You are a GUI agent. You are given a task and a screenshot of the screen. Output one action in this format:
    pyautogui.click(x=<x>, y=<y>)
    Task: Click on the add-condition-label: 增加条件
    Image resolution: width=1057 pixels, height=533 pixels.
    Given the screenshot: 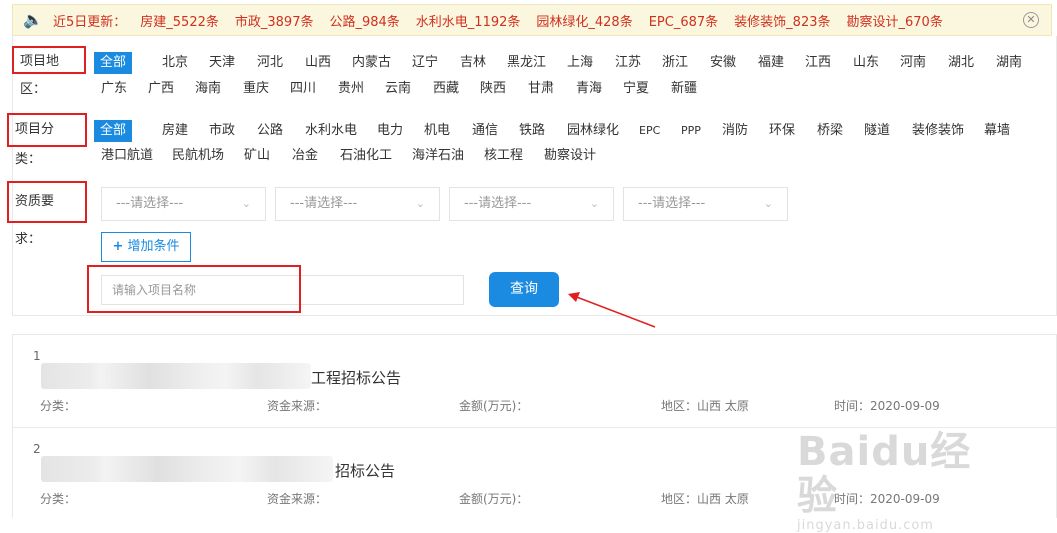 What is the action you would take?
    pyautogui.click(x=153, y=246)
    